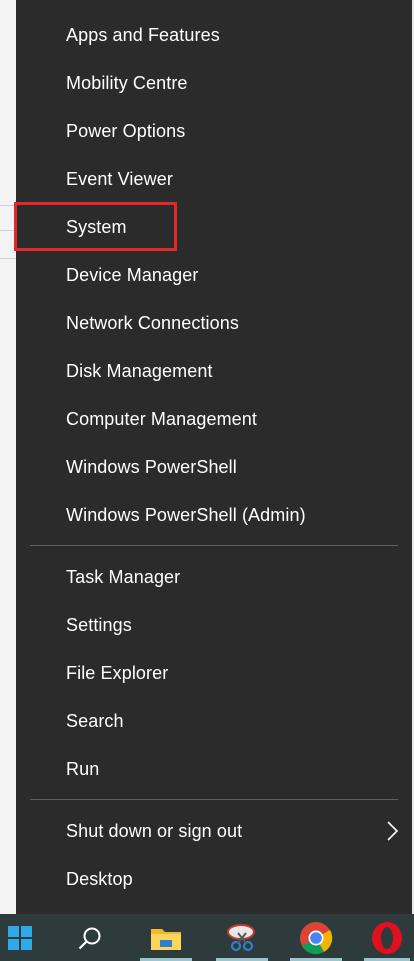 Image resolution: width=414 pixels, height=961 pixels. Describe the element at coordinates (151, 466) in the screenshot. I see `menu-item-label: Windows PowerShell` at that location.